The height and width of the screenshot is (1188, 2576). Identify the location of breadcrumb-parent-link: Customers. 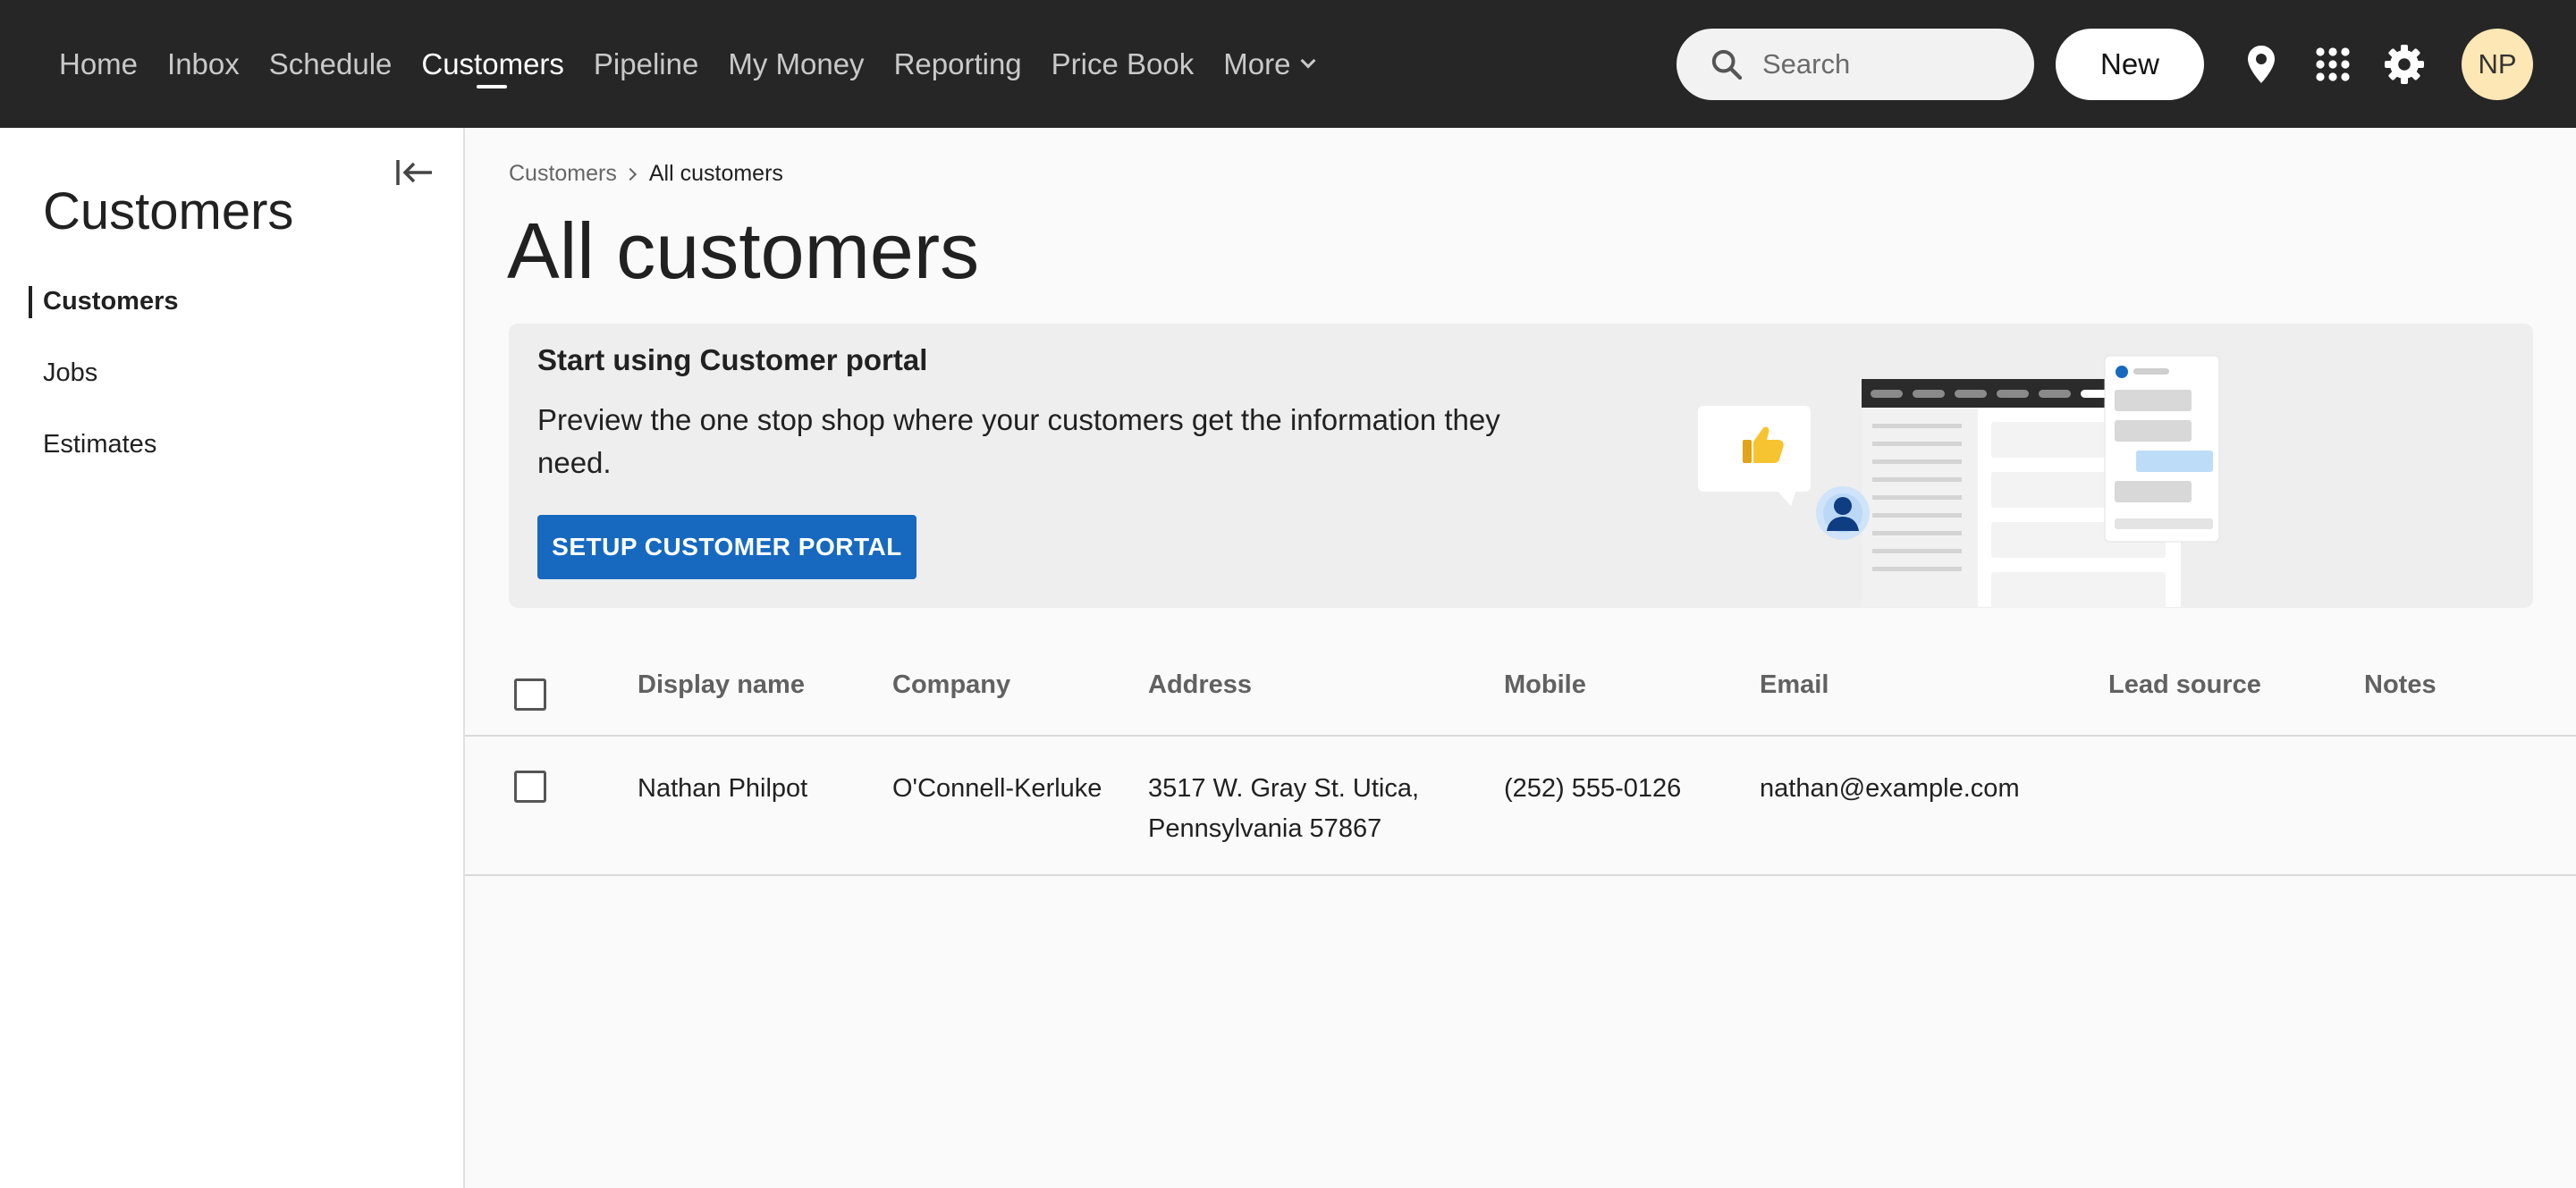
(563, 174).